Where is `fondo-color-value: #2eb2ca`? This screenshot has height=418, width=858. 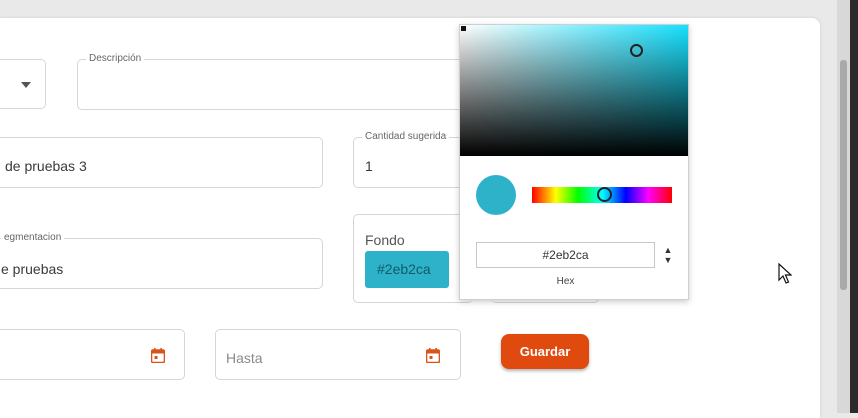 fondo-color-value: #2eb2ca is located at coordinates (404, 269).